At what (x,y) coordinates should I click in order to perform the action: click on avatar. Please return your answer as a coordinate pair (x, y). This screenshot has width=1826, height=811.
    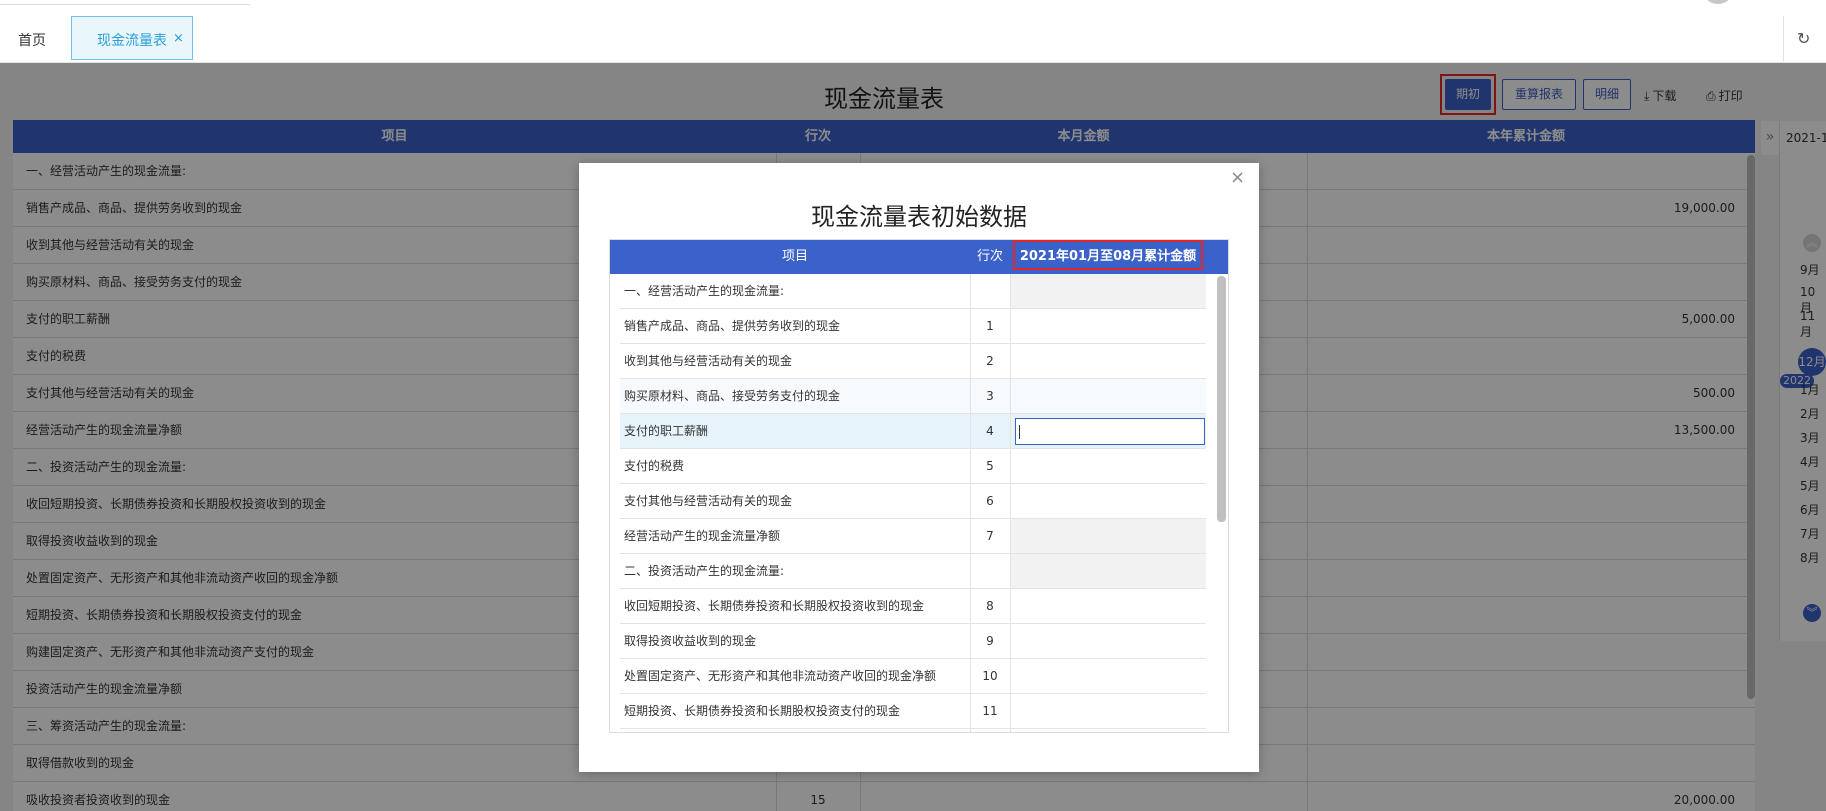
    Looking at the image, I should click on (1718, 2).